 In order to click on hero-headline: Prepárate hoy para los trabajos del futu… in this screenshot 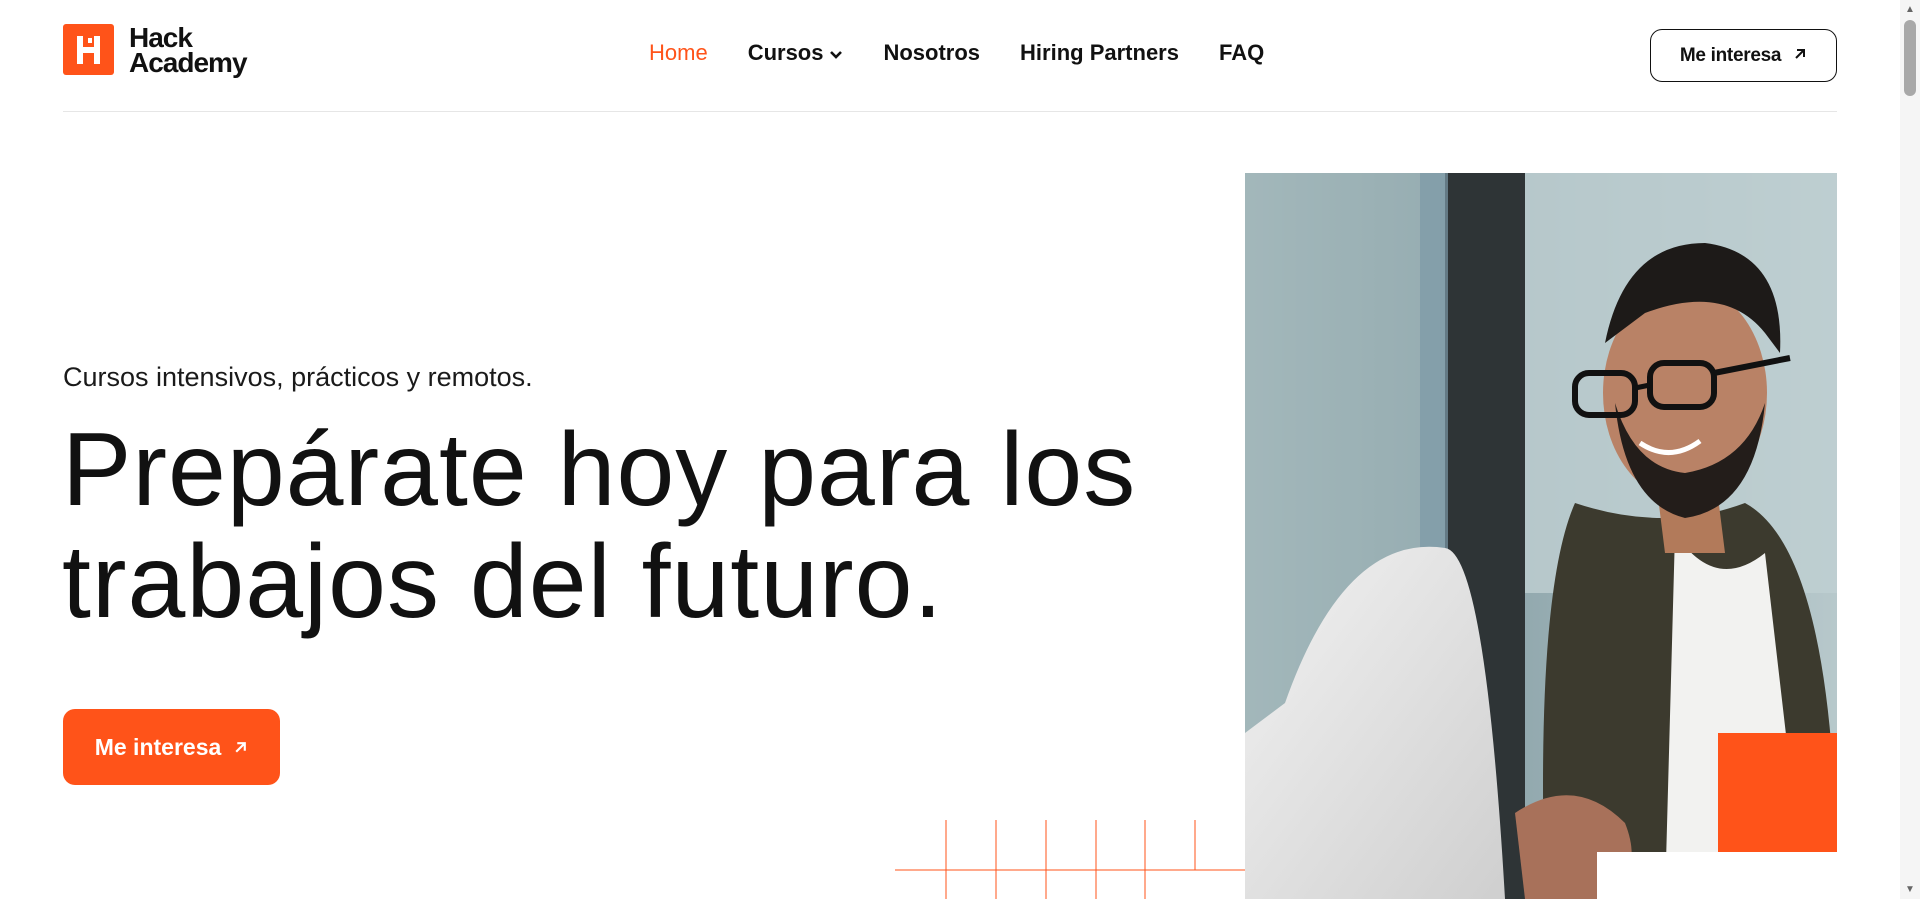, I will do `click(637, 526)`.